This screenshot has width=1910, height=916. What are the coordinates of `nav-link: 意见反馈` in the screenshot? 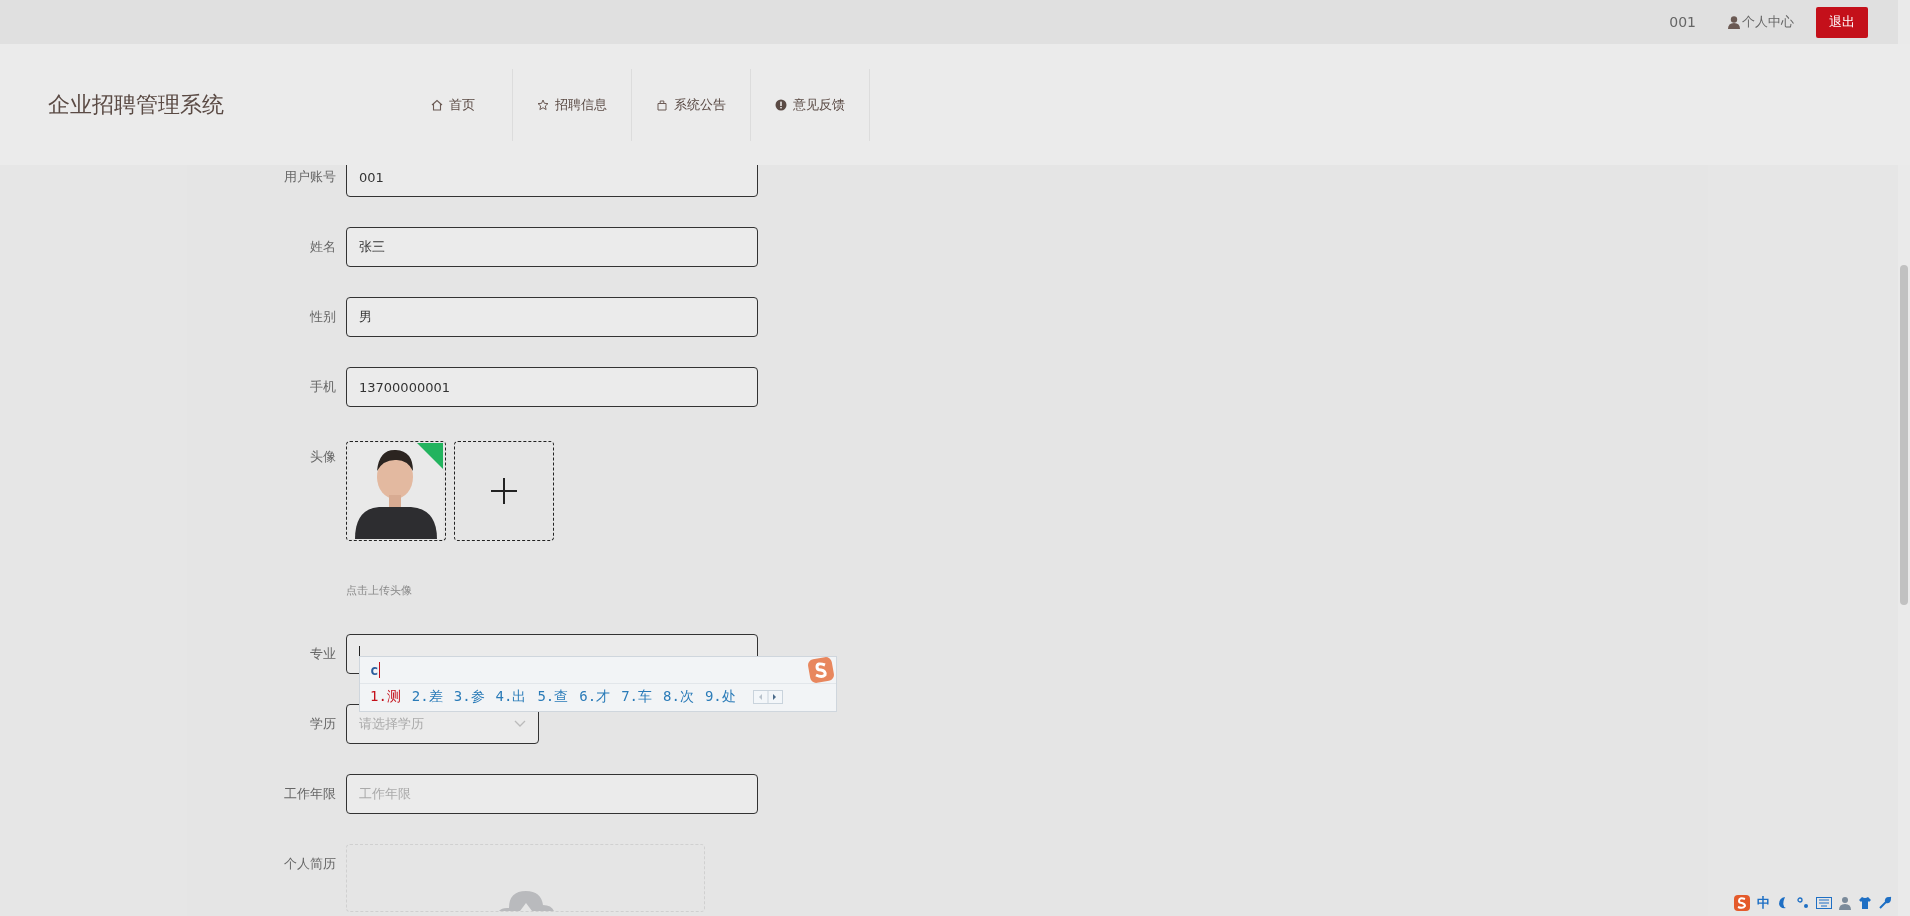 It's located at (810, 104).